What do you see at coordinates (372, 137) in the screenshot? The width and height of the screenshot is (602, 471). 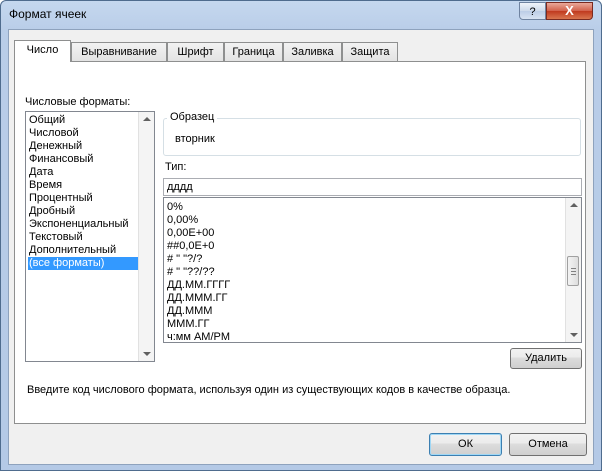 I see `sample-groupbox` at bounding box center [372, 137].